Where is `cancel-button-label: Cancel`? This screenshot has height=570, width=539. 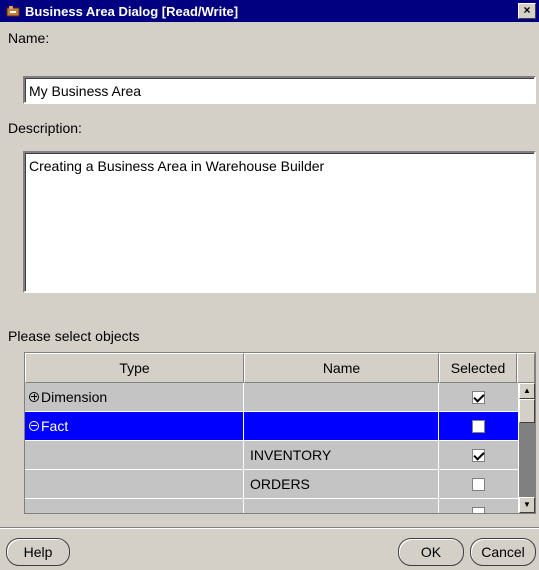
cancel-button-label: Cancel is located at coordinates (503, 552).